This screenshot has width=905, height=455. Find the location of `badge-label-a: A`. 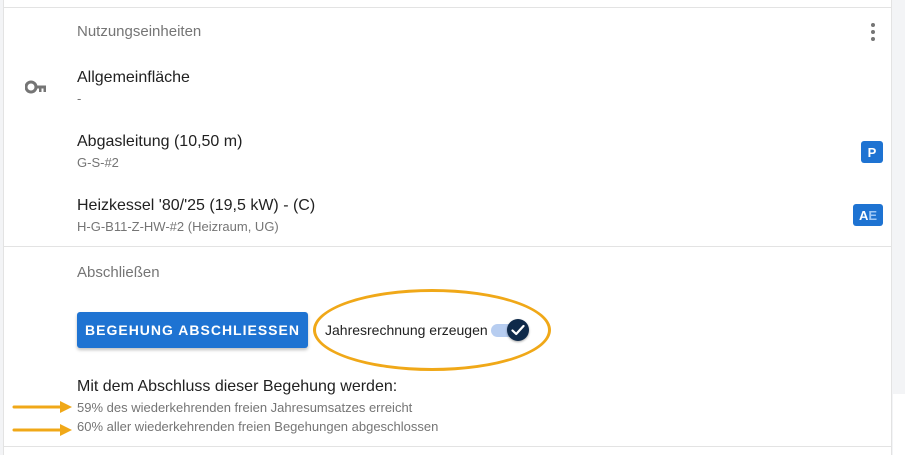

badge-label-a: A is located at coordinates (863, 215).